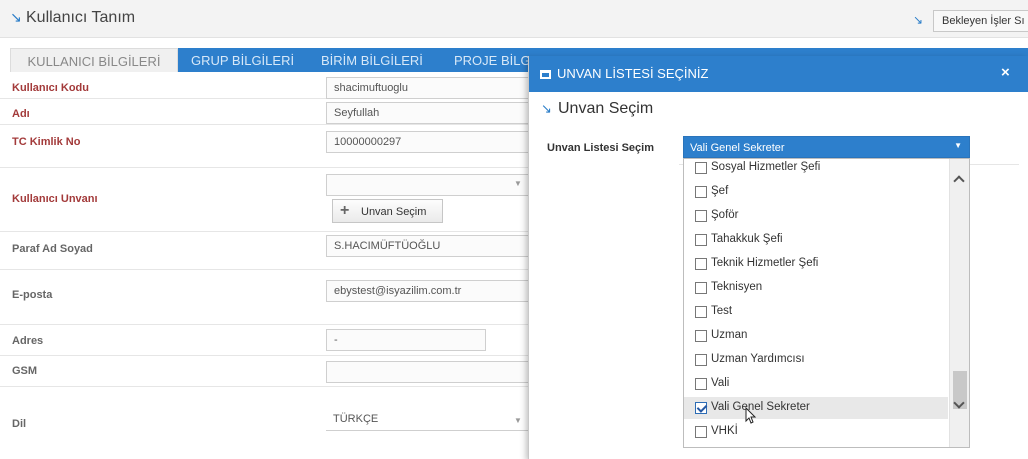  I want to click on title-select, so click(428, 185).